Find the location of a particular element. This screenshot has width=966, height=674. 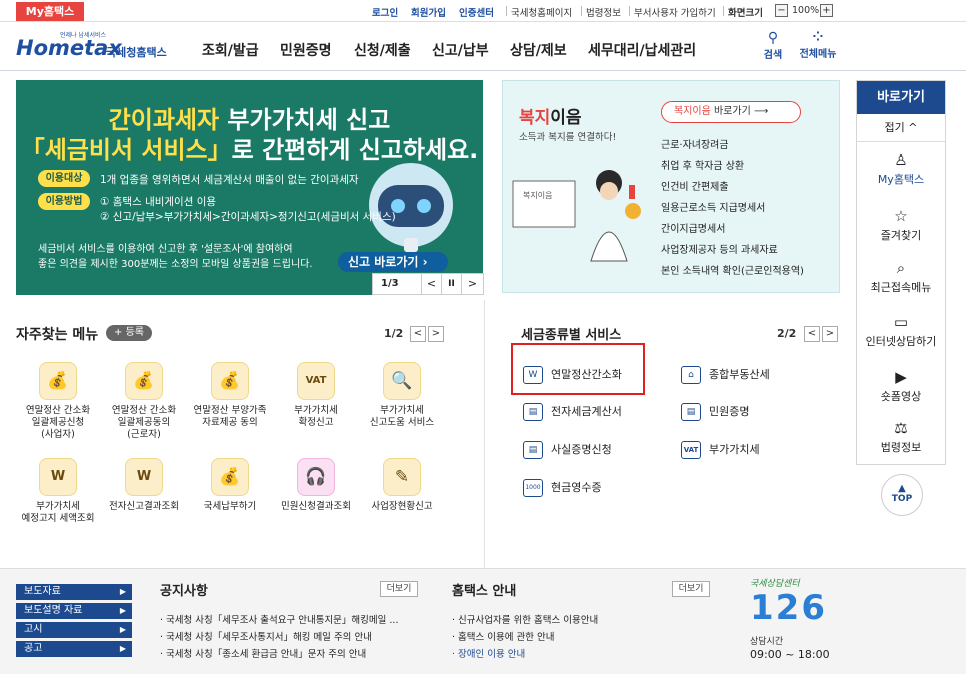

report-go-button: 신고 바로가기 › is located at coordinates (393, 262).